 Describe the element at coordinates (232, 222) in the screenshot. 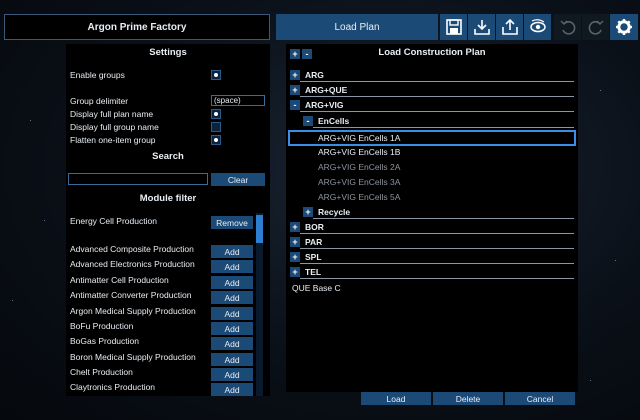

I see `remove-filter-button: Remove` at that location.